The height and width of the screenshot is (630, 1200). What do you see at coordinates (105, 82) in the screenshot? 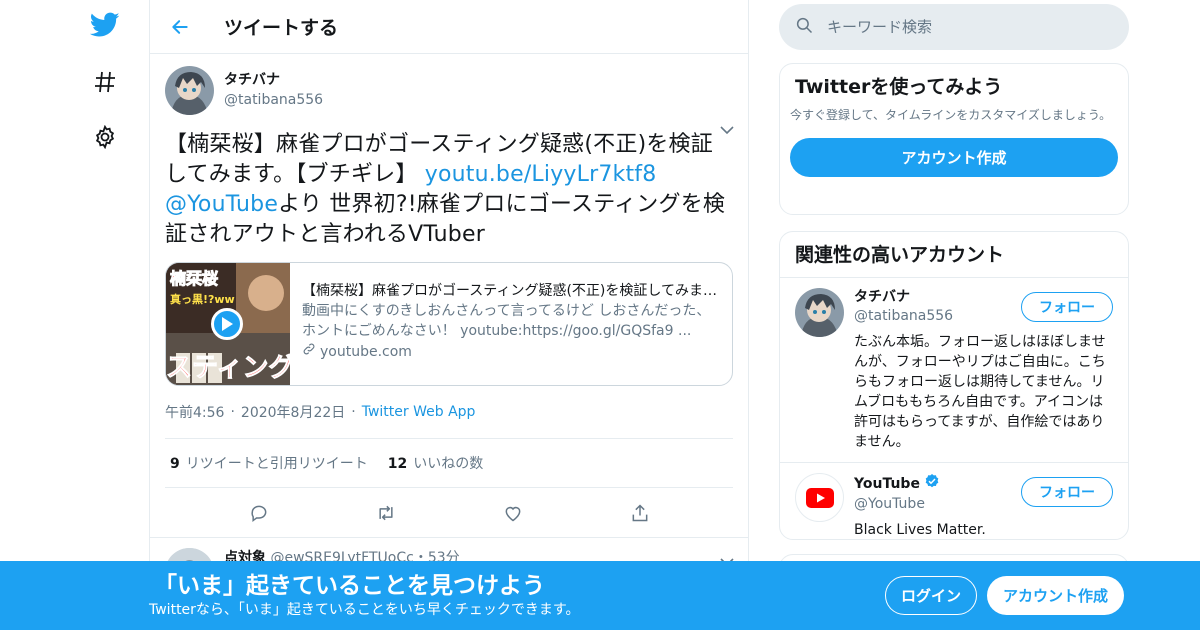
I see `hashtag-icon` at bounding box center [105, 82].